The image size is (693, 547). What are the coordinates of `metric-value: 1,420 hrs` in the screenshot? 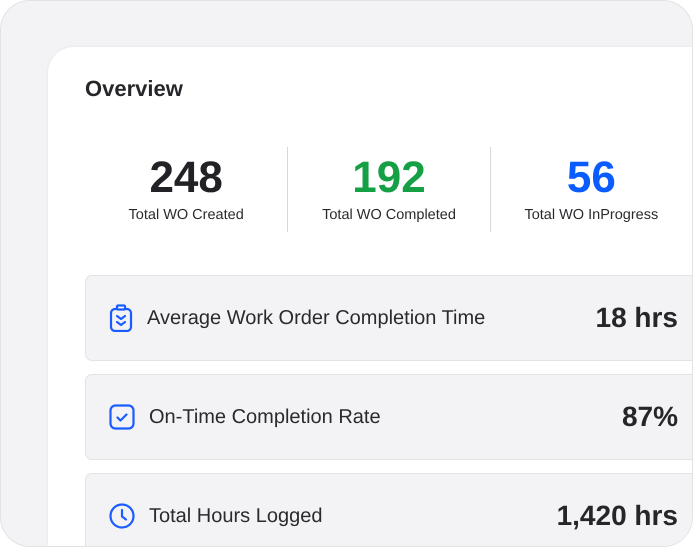 It's located at (617, 516).